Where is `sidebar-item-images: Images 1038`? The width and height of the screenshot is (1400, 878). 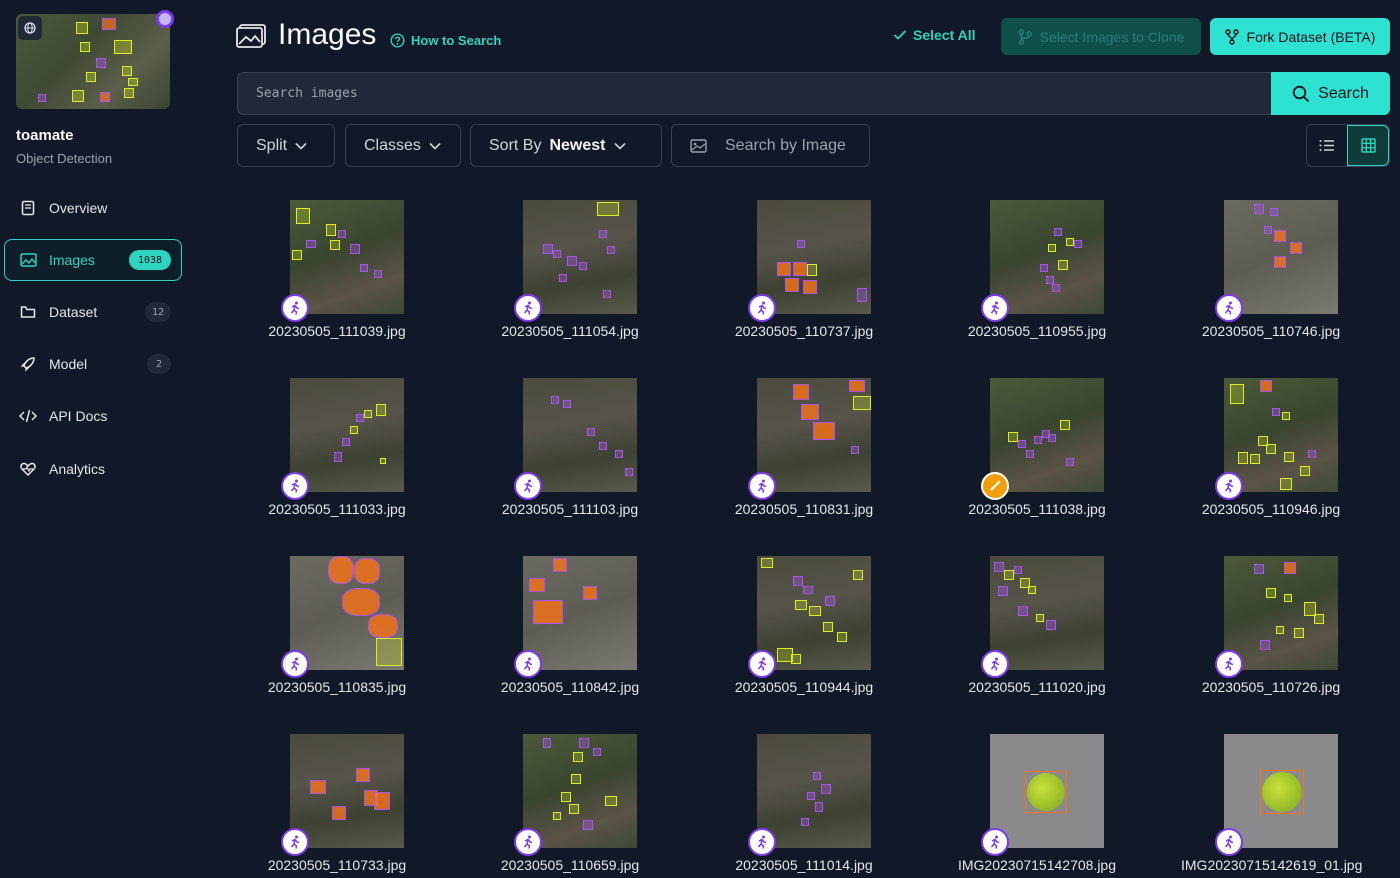
sidebar-item-images: Images 1038 is located at coordinates (93, 260).